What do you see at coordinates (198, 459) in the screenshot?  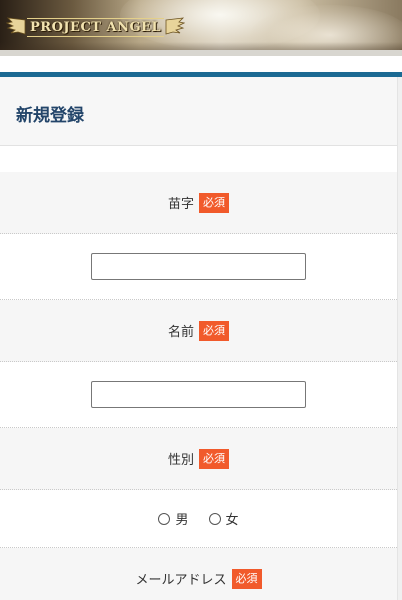 I see `gender-label-row: 性別 必須` at bounding box center [198, 459].